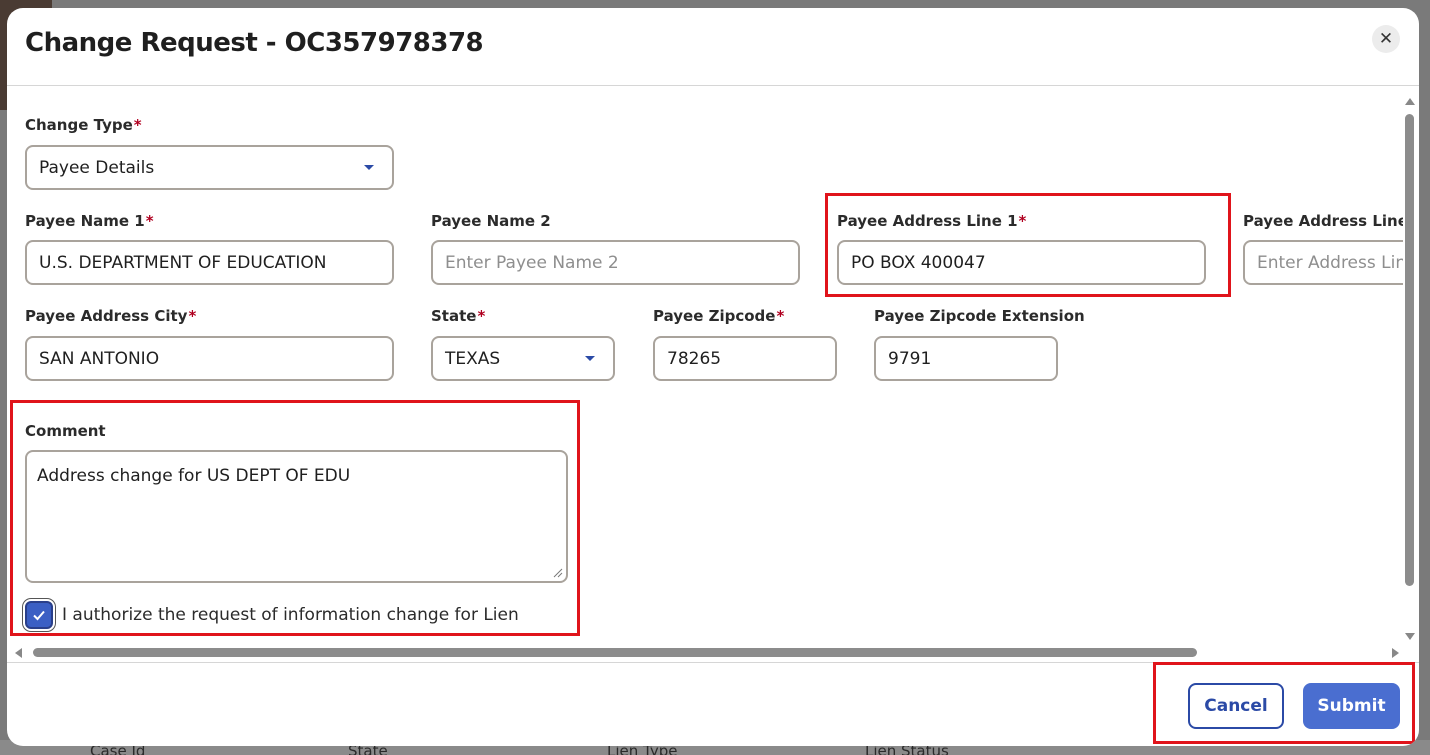 The image size is (1430, 755). What do you see at coordinates (83, 125) in the screenshot?
I see `change-type-label: Change Type*` at bounding box center [83, 125].